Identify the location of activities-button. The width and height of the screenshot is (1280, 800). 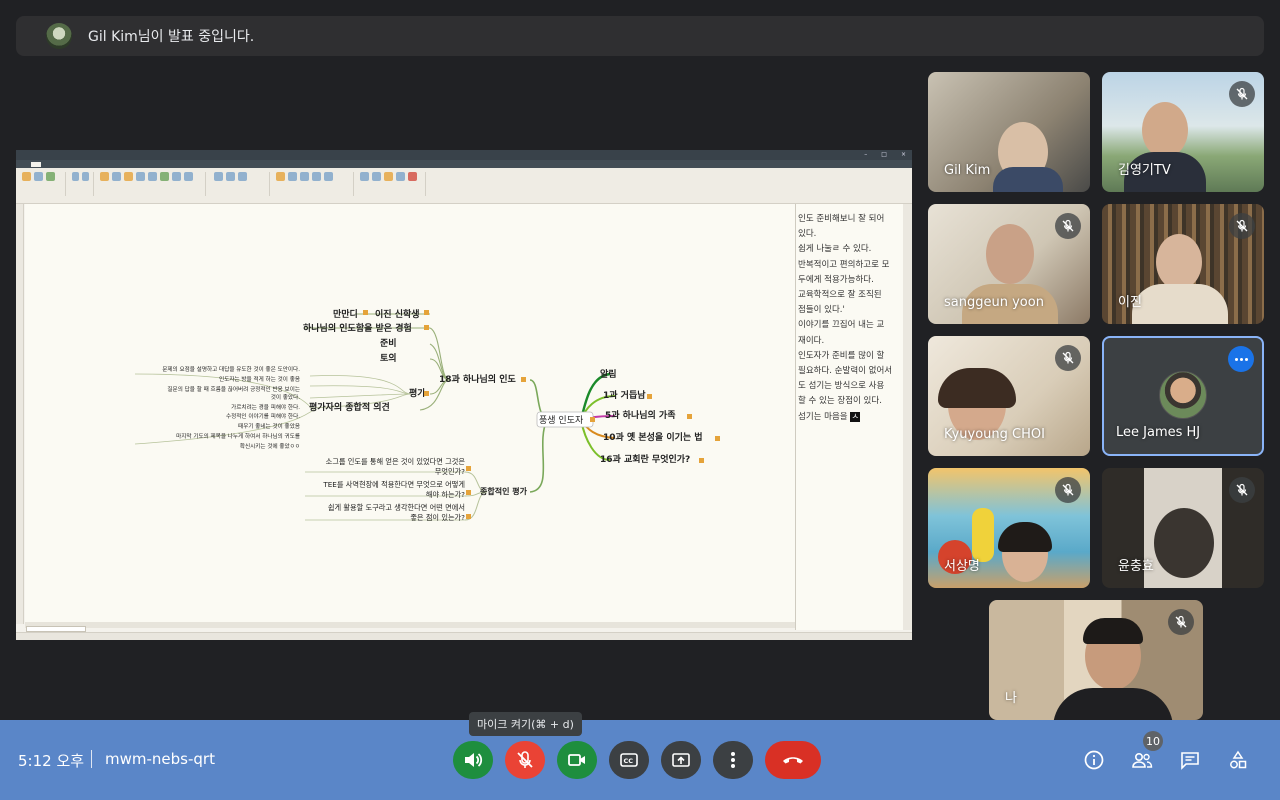
(1238, 760).